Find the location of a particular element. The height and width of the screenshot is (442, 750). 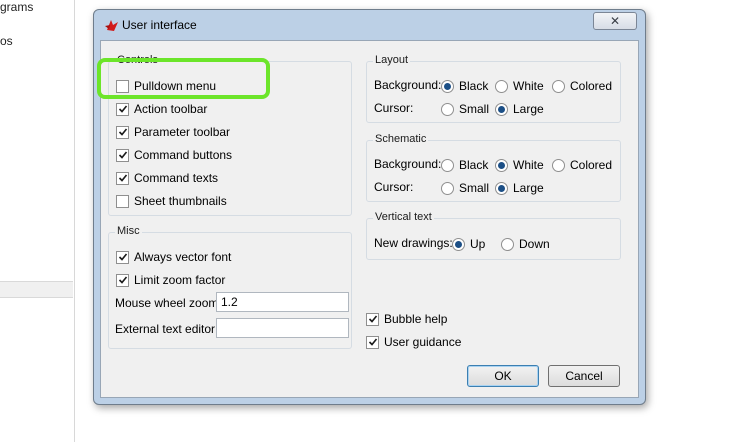

bubble-help-checkbox: Bubble help is located at coordinates (406, 319).